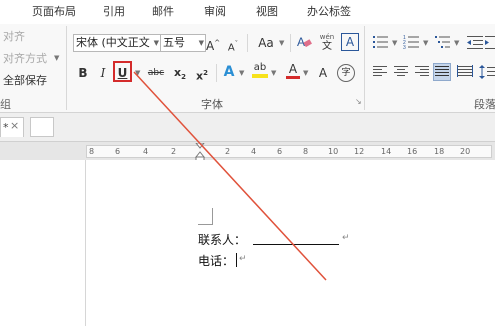  Describe the element at coordinates (443, 43) in the screenshot. I see `multilevel-list-button` at that location.